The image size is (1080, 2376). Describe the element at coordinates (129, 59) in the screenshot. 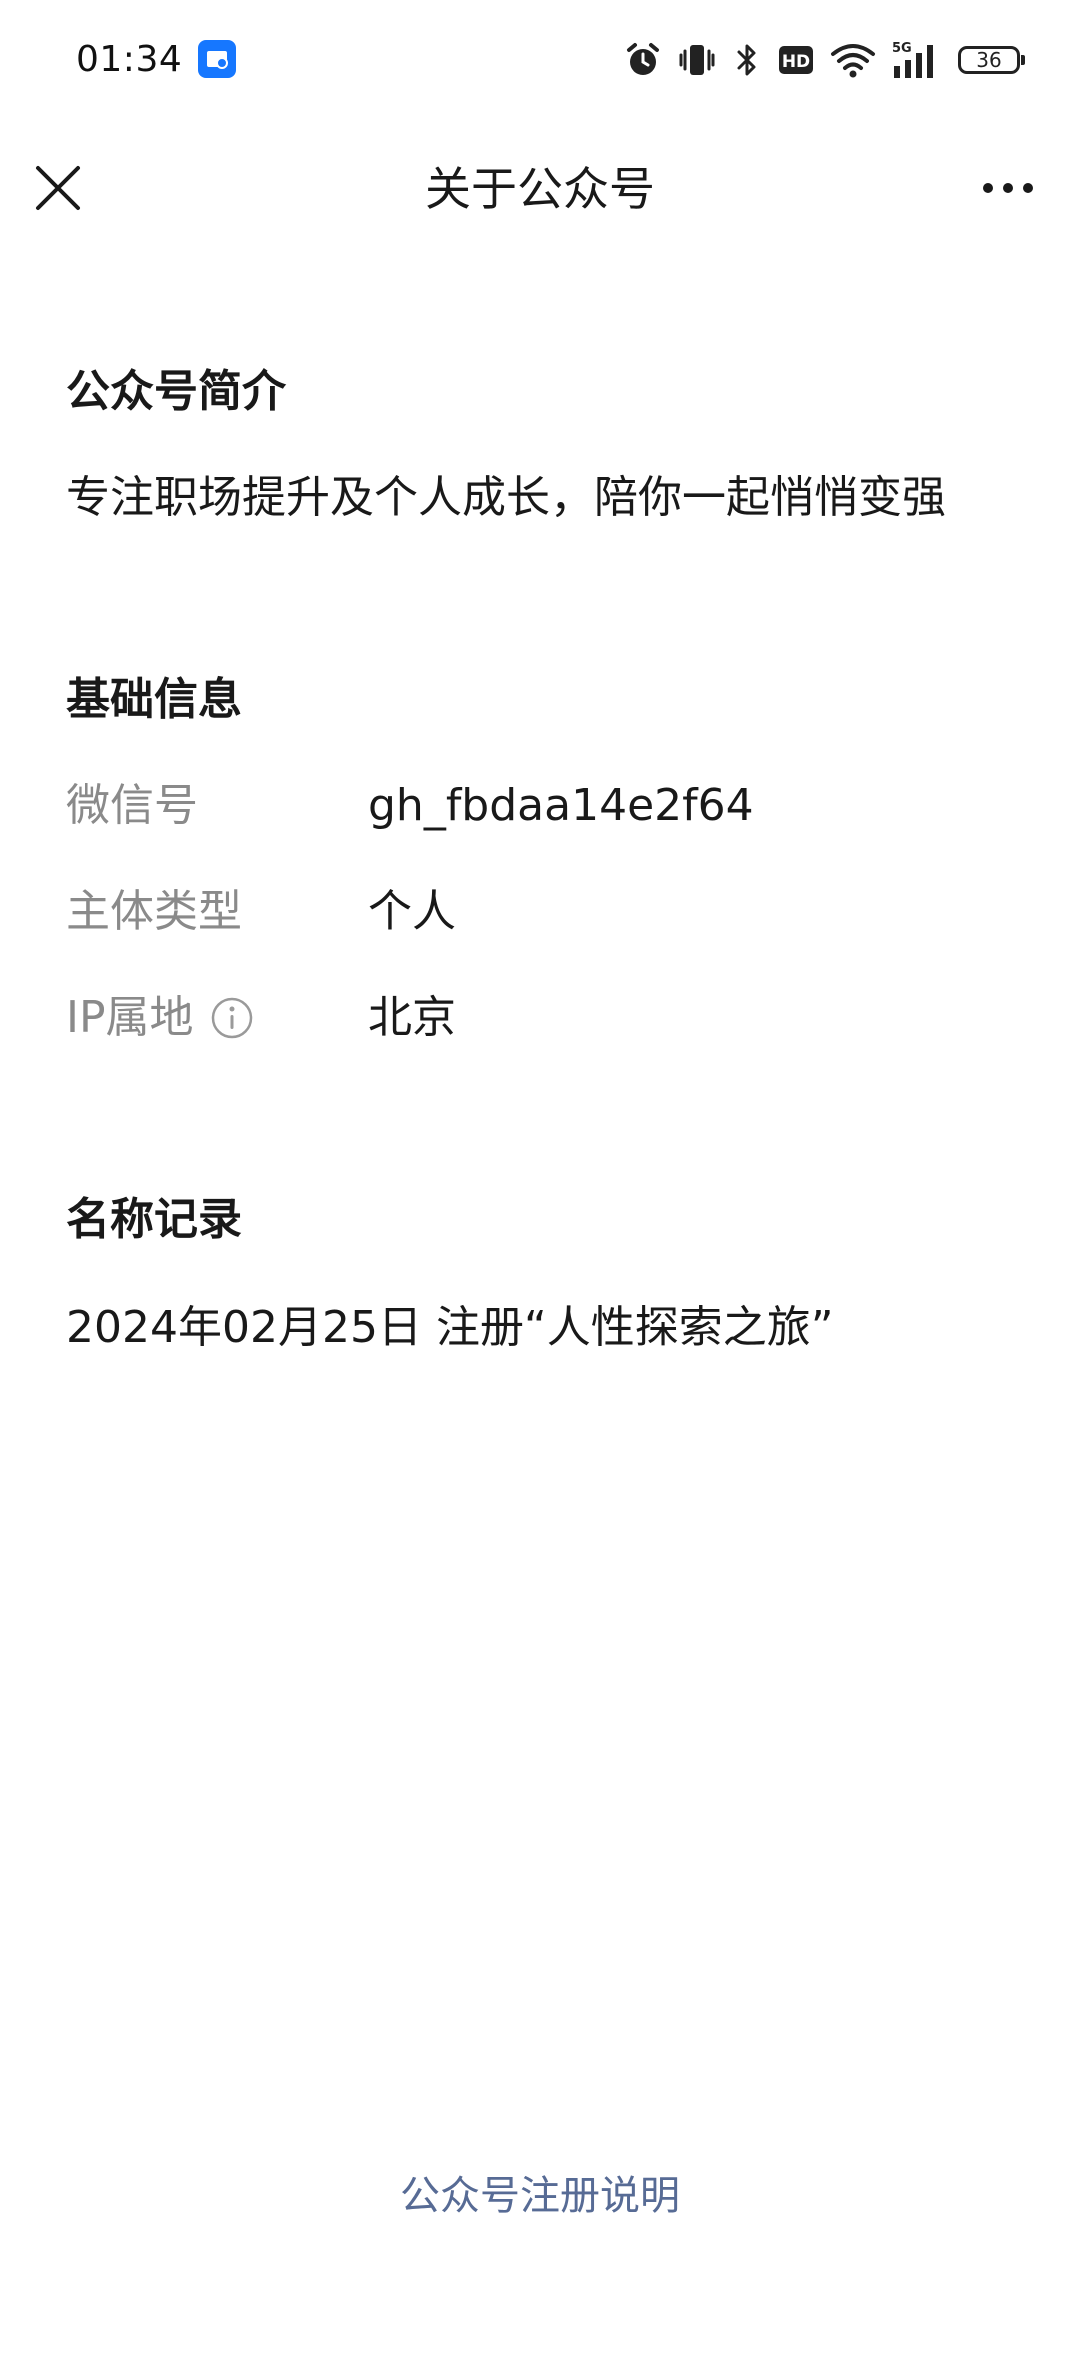

I see `status-time: 01:34` at that location.